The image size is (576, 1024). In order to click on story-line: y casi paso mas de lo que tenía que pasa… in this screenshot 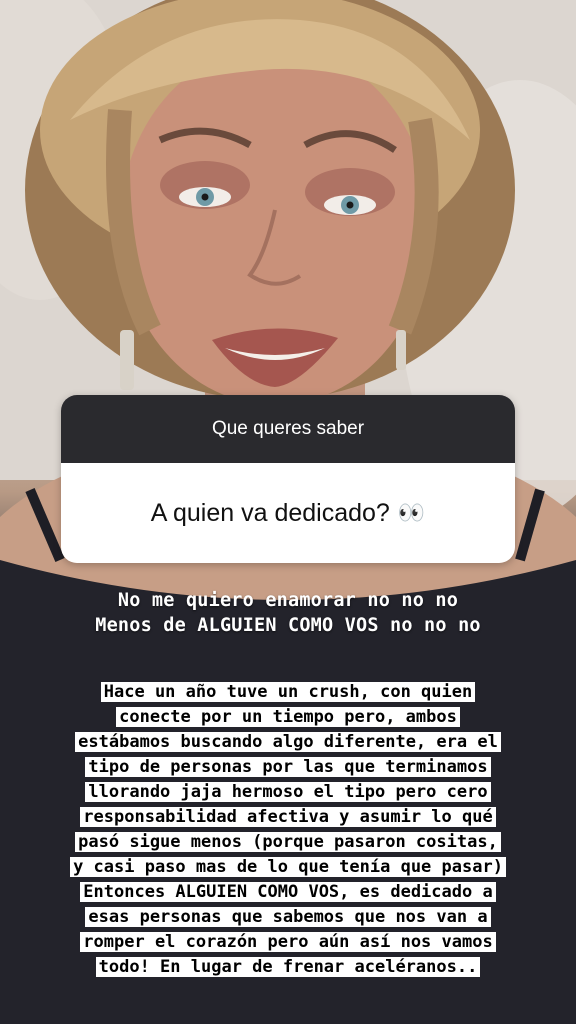, I will do `click(288, 867)`.